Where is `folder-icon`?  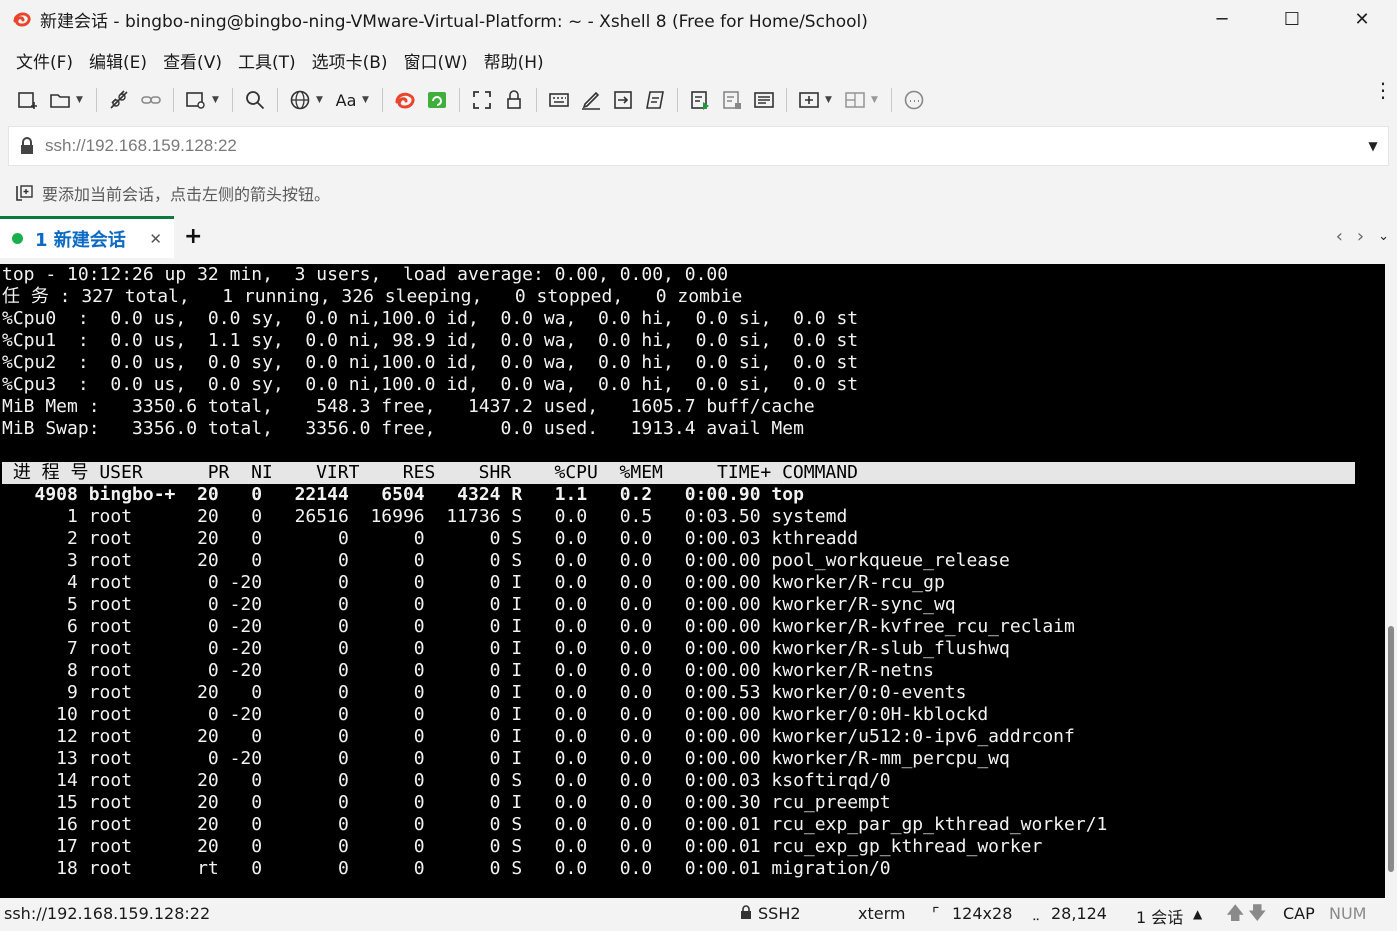 folder-icon is located at coordinates (60, 101).